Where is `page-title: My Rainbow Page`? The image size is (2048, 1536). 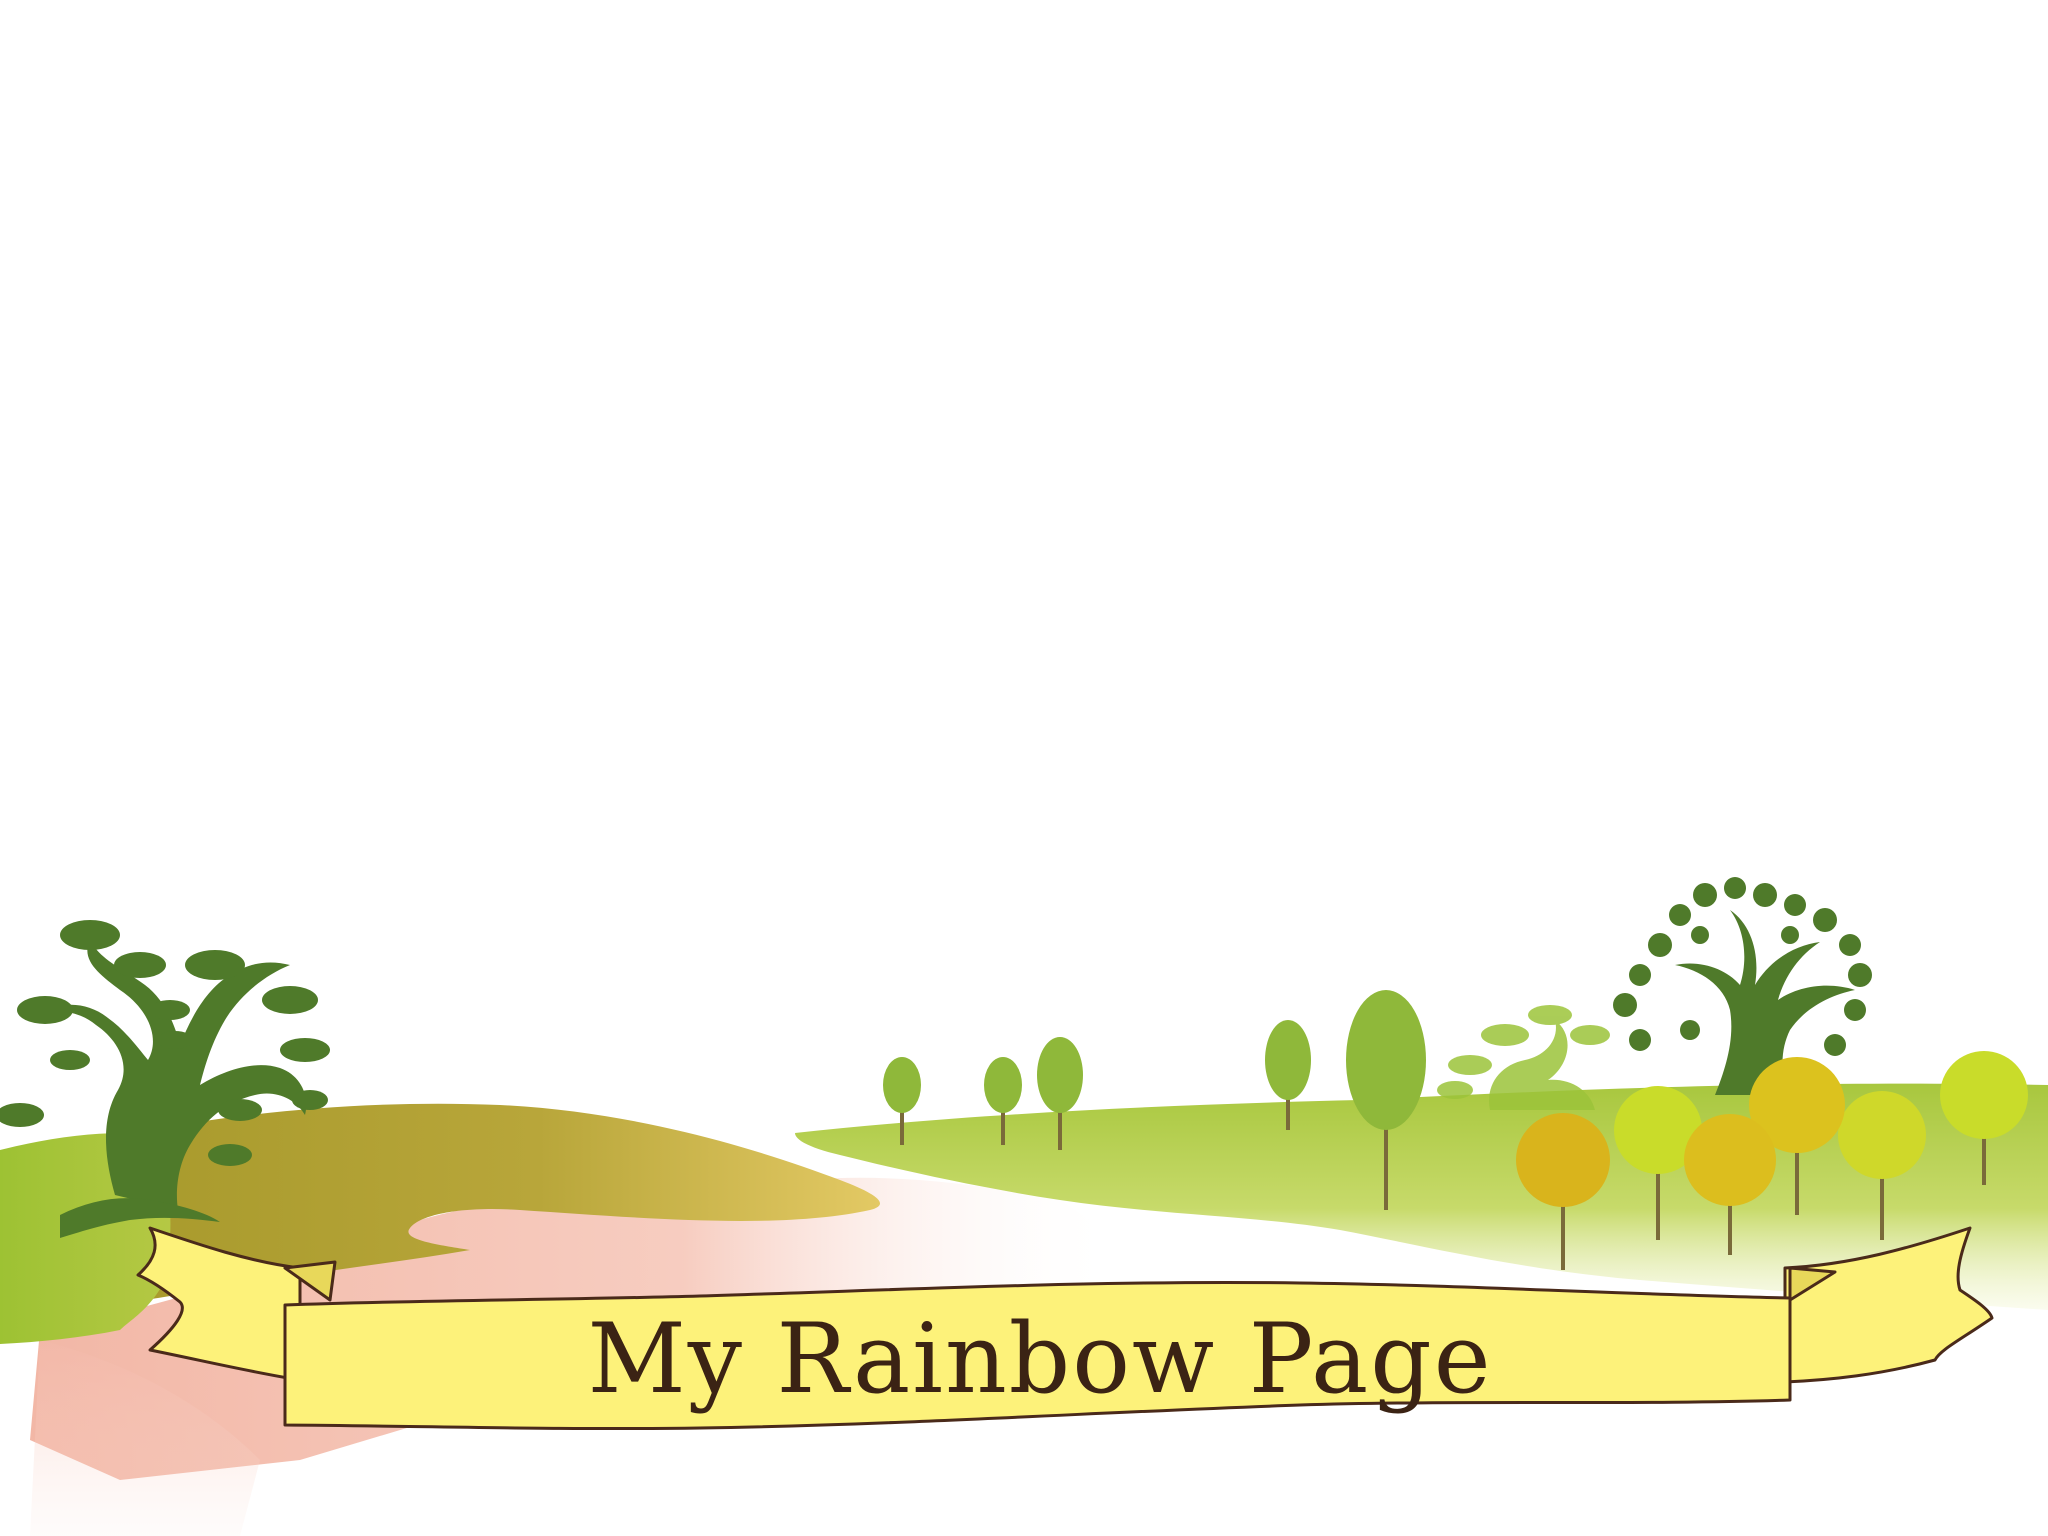 page-title: My Rainbow Page is located at coordinates (1039, 1359).